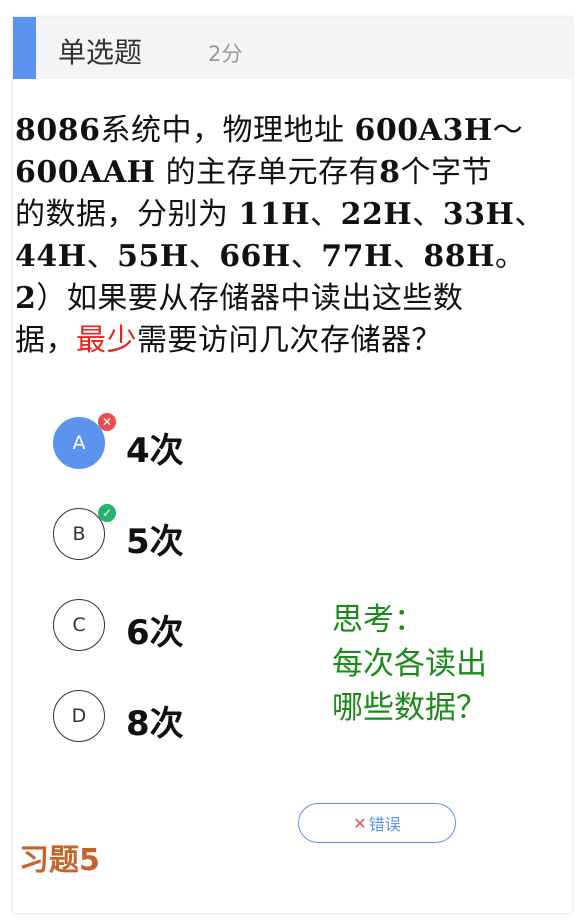  I want to click on question-segment: 88H, so click(459, 256).